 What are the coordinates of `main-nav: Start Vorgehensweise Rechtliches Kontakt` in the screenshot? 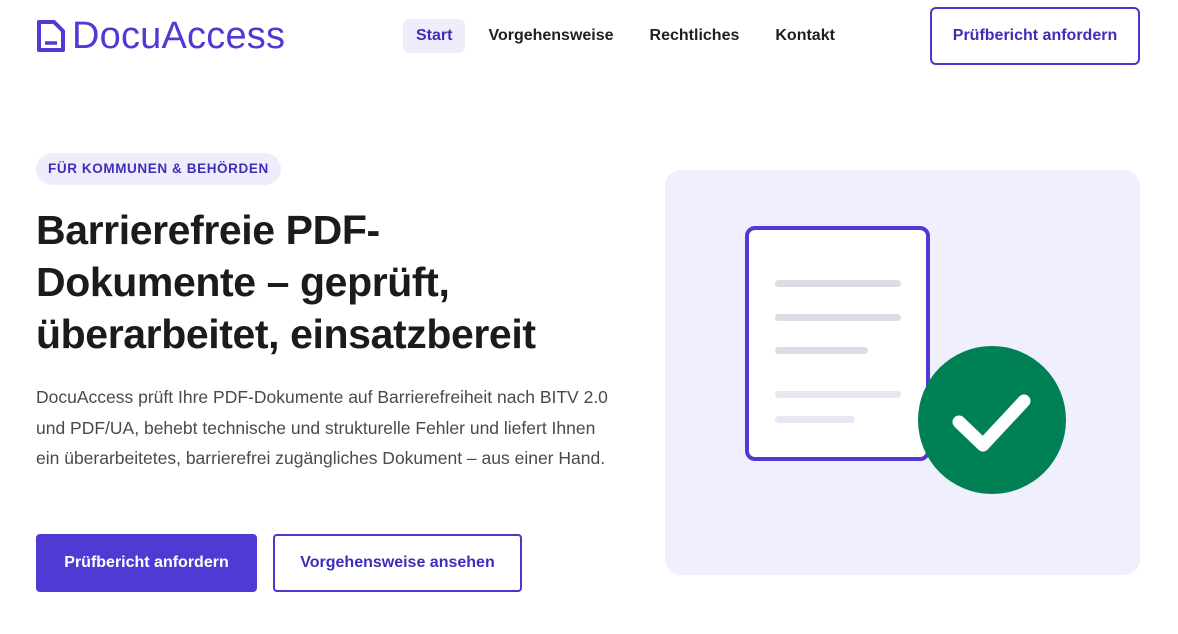 It's located at (630, 36).